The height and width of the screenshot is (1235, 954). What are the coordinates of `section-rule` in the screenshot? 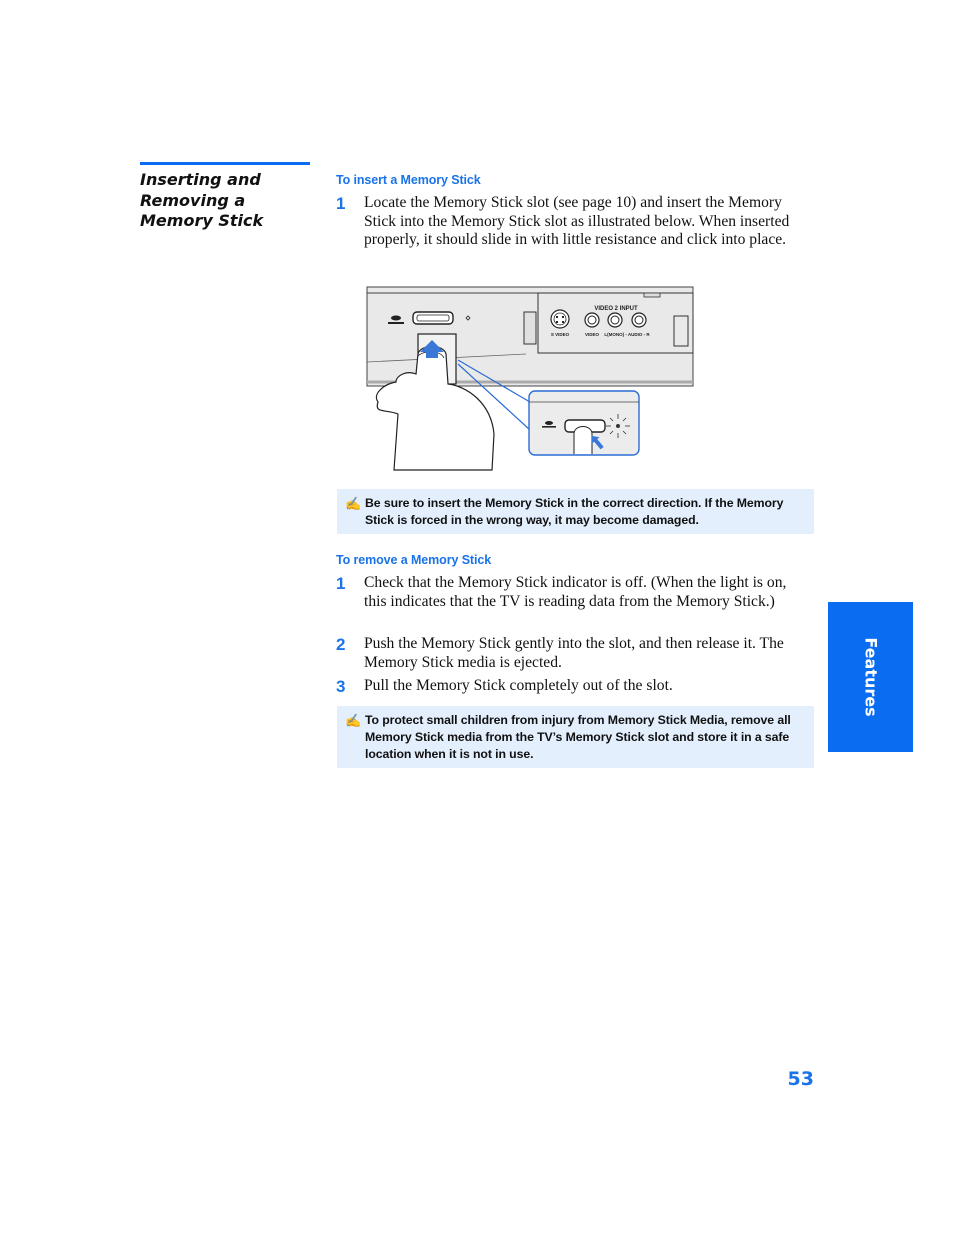 It's located at (225, 163).